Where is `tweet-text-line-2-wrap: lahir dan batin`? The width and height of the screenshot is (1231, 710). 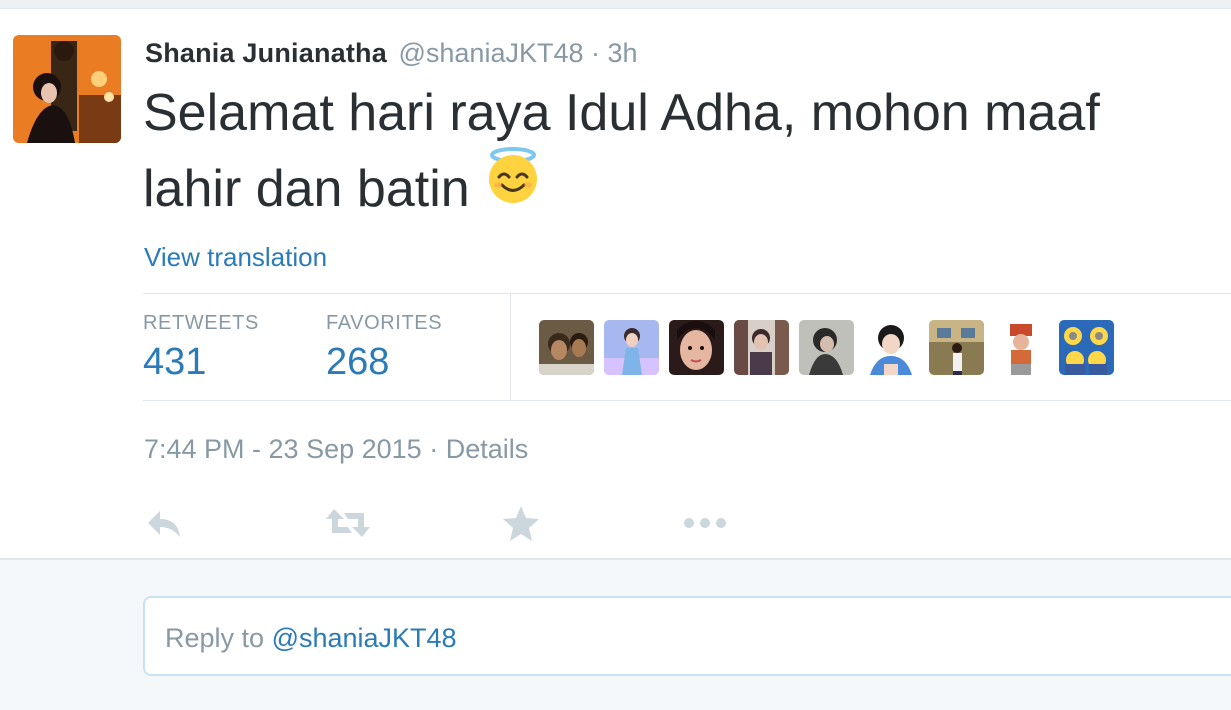 tweet-text-line-2-wrap: lahir dan batin is located at coordinates (687, 189).